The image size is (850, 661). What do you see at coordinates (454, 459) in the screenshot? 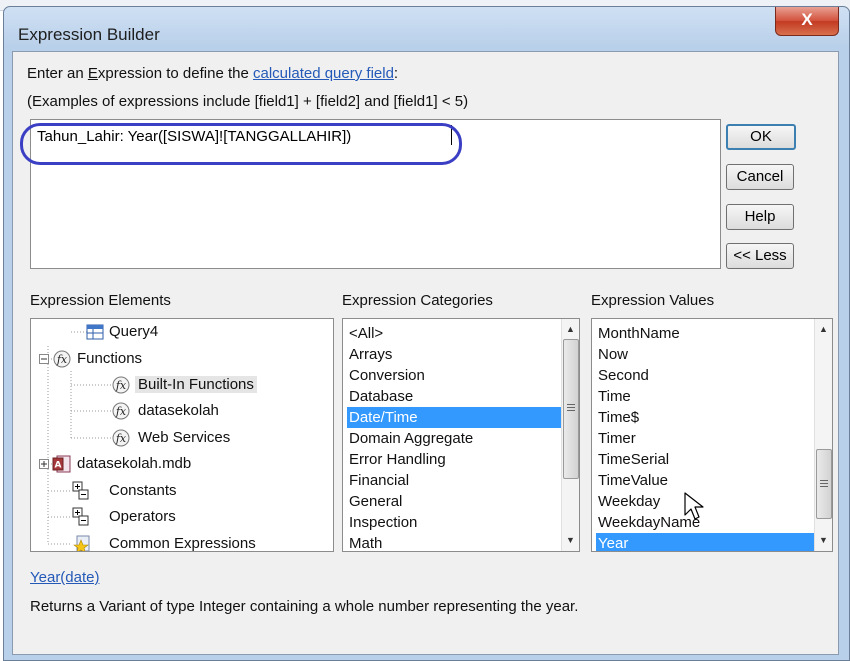
I see `list-item: Error Handling` at bounding box center [454, 459].